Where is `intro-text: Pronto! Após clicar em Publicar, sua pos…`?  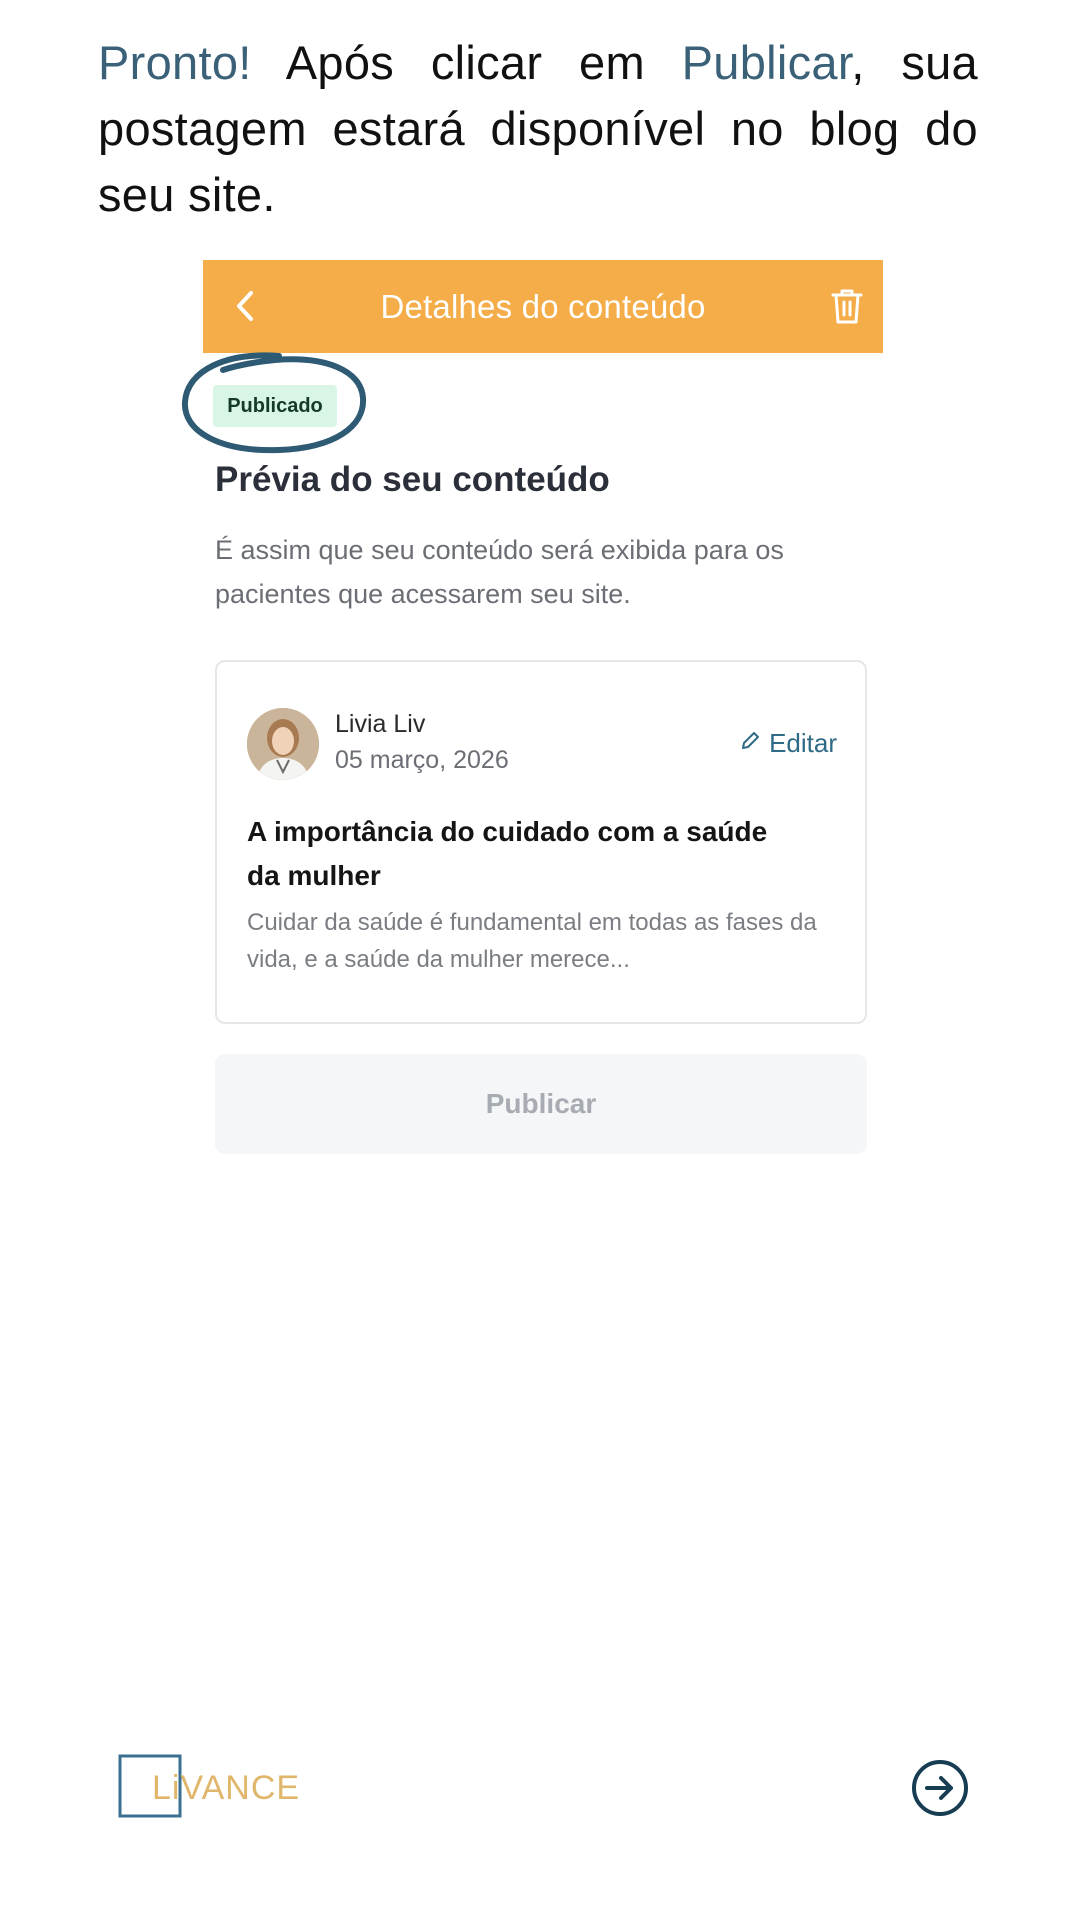
intro-text: Pronto! Após clicar em Publicar, sua pos… is located at coordinates (538, 129).